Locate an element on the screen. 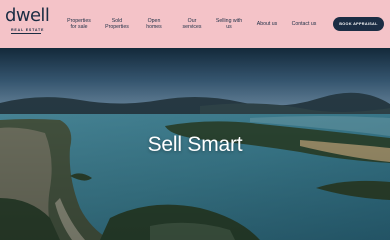 This screenshot has height=240, width=390. nav-item-selling-with-us: Selling with us is located at coordinates (229, 24).